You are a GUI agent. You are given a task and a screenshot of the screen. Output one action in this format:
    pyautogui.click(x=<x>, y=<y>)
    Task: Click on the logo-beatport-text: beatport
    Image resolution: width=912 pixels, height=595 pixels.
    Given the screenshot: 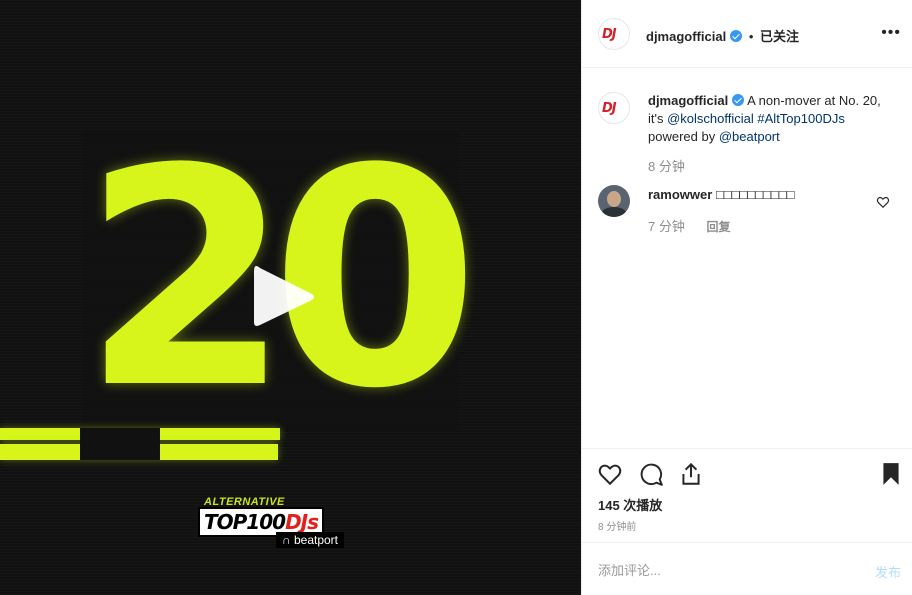 What is the action you would take?
    pyautogui.click(x=316, y=540)
    